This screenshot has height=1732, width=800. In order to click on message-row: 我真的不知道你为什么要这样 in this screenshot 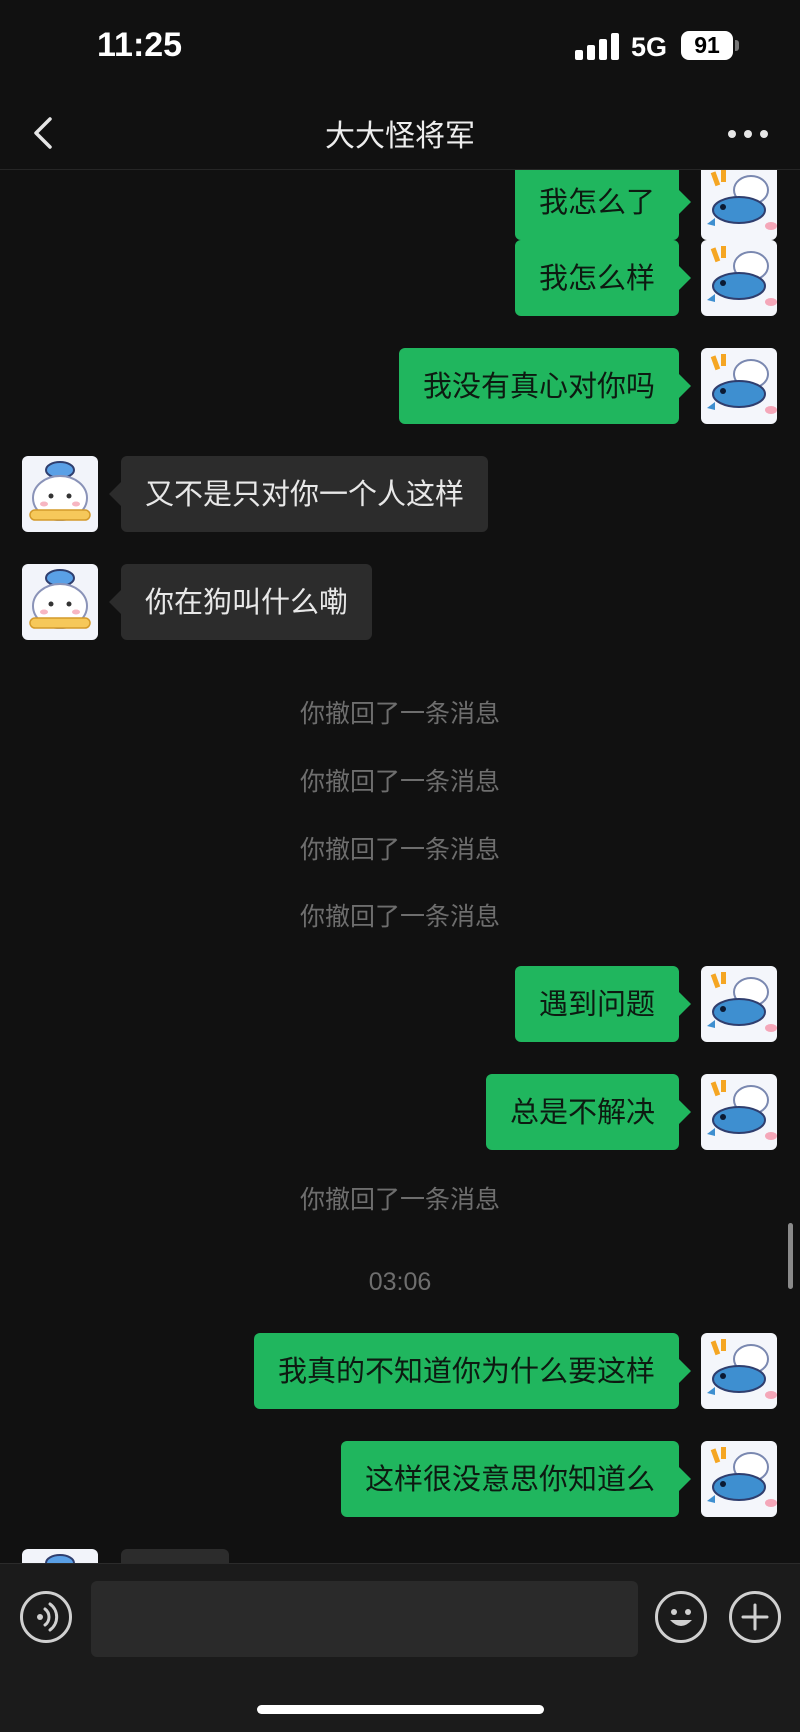, I will do `click(400, 1371)`.